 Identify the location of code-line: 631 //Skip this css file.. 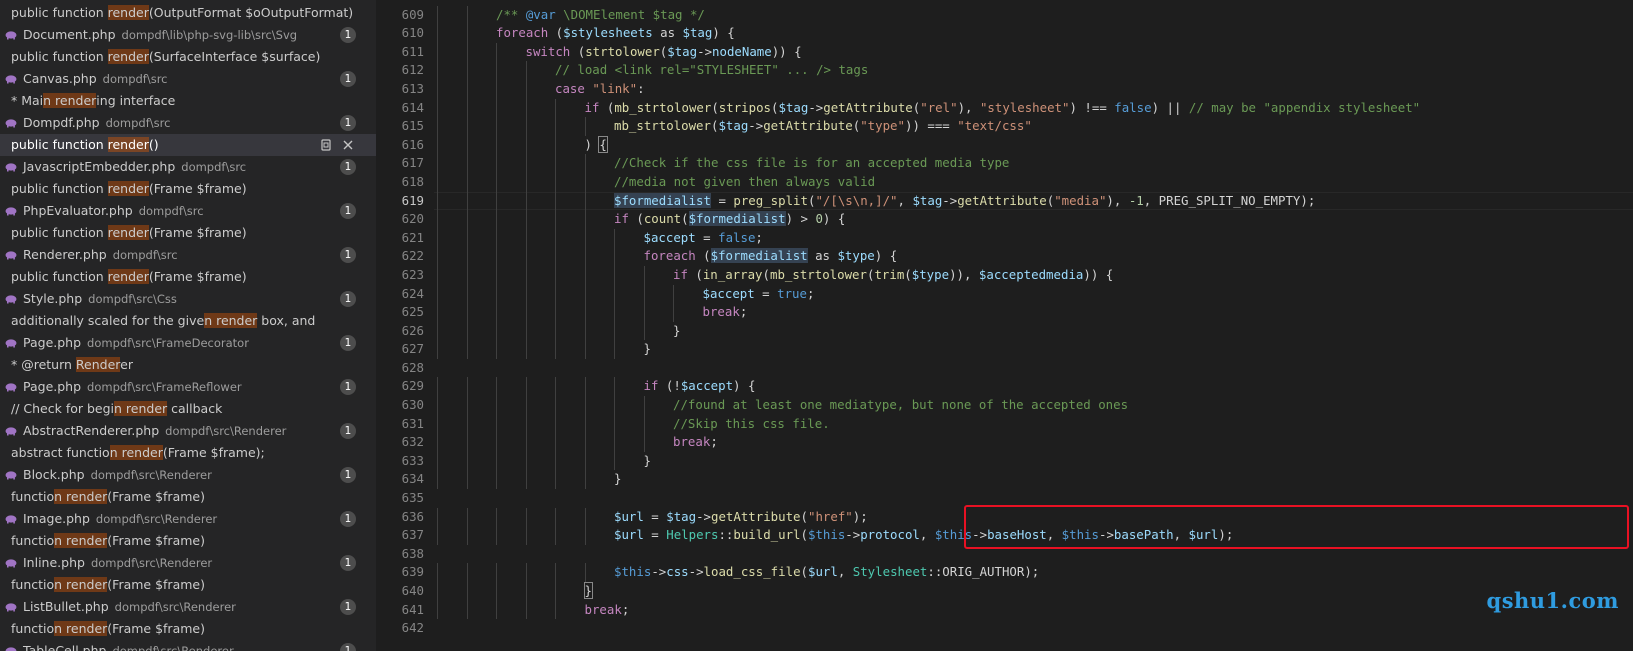
(1004, 424).